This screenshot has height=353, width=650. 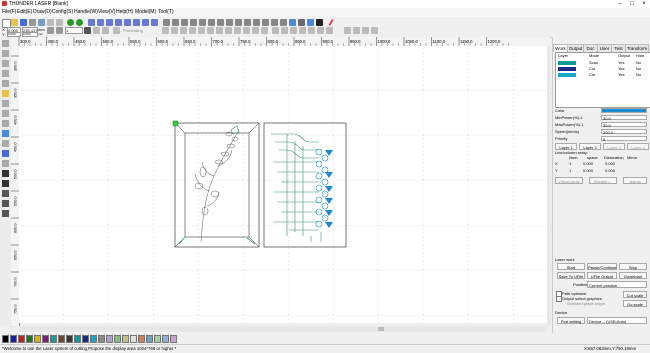 What do you see at coordinates (637, 48) in the screenshot?
I see `tab-transform: Transform` at bounding box center [637, 48].